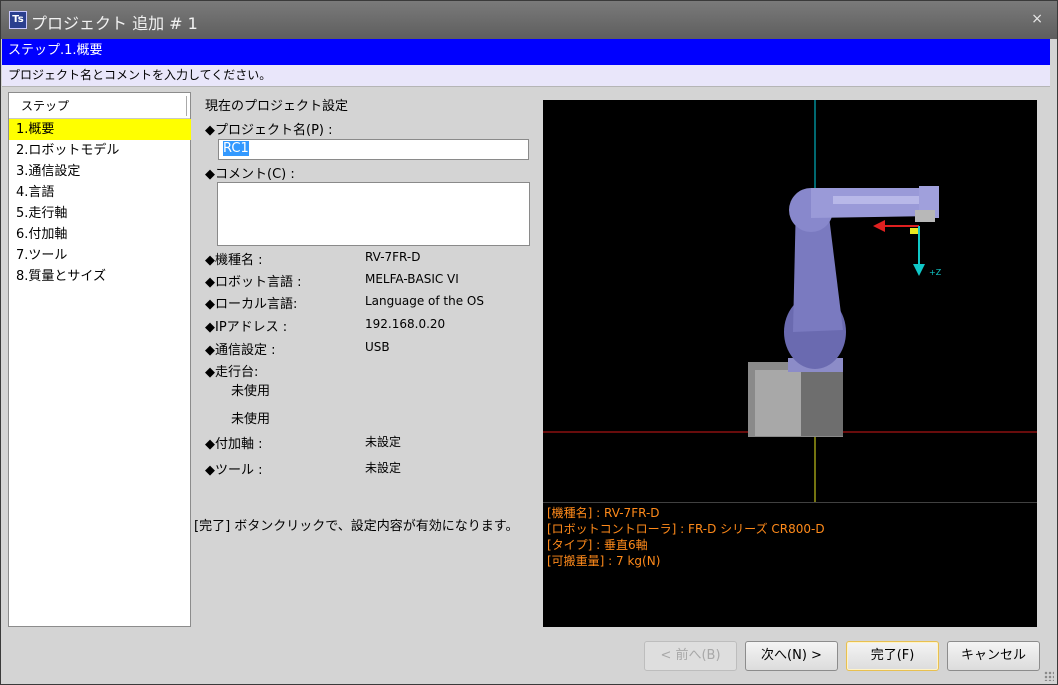 This screenshot has width=1058, height=685. Describe the element at coordinates (114, 23) in the screenshot. I see `window-title: プロジェクト 追加 # 1` at that location.